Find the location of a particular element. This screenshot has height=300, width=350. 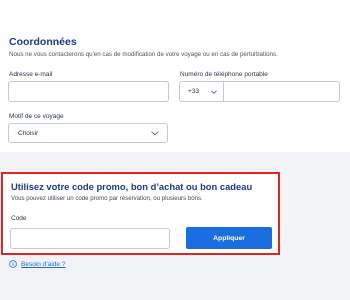

contact-title: Coordonnées is located at coordinates (43, 42).